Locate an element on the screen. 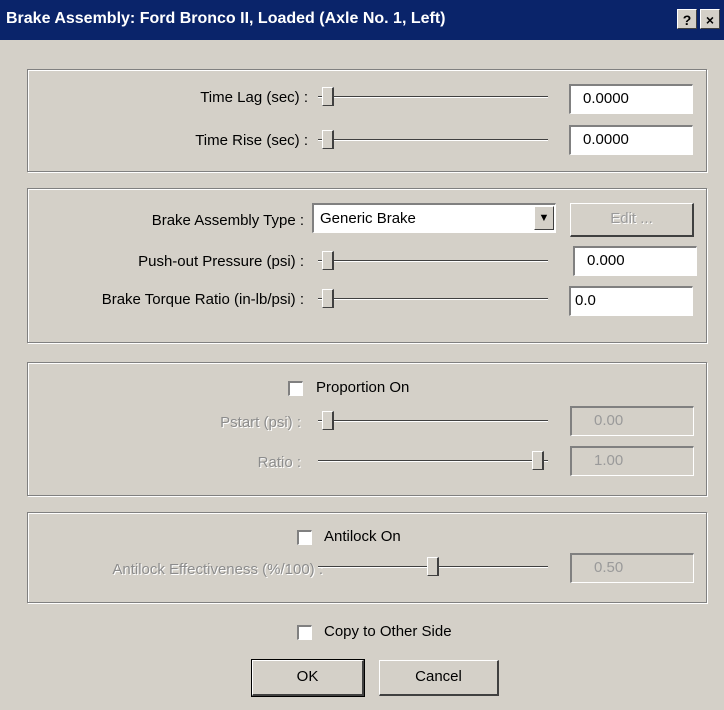 This screenshot has height=710, width=724. torque-ratio-field: 0.0 is located at coordinates (631, 301).